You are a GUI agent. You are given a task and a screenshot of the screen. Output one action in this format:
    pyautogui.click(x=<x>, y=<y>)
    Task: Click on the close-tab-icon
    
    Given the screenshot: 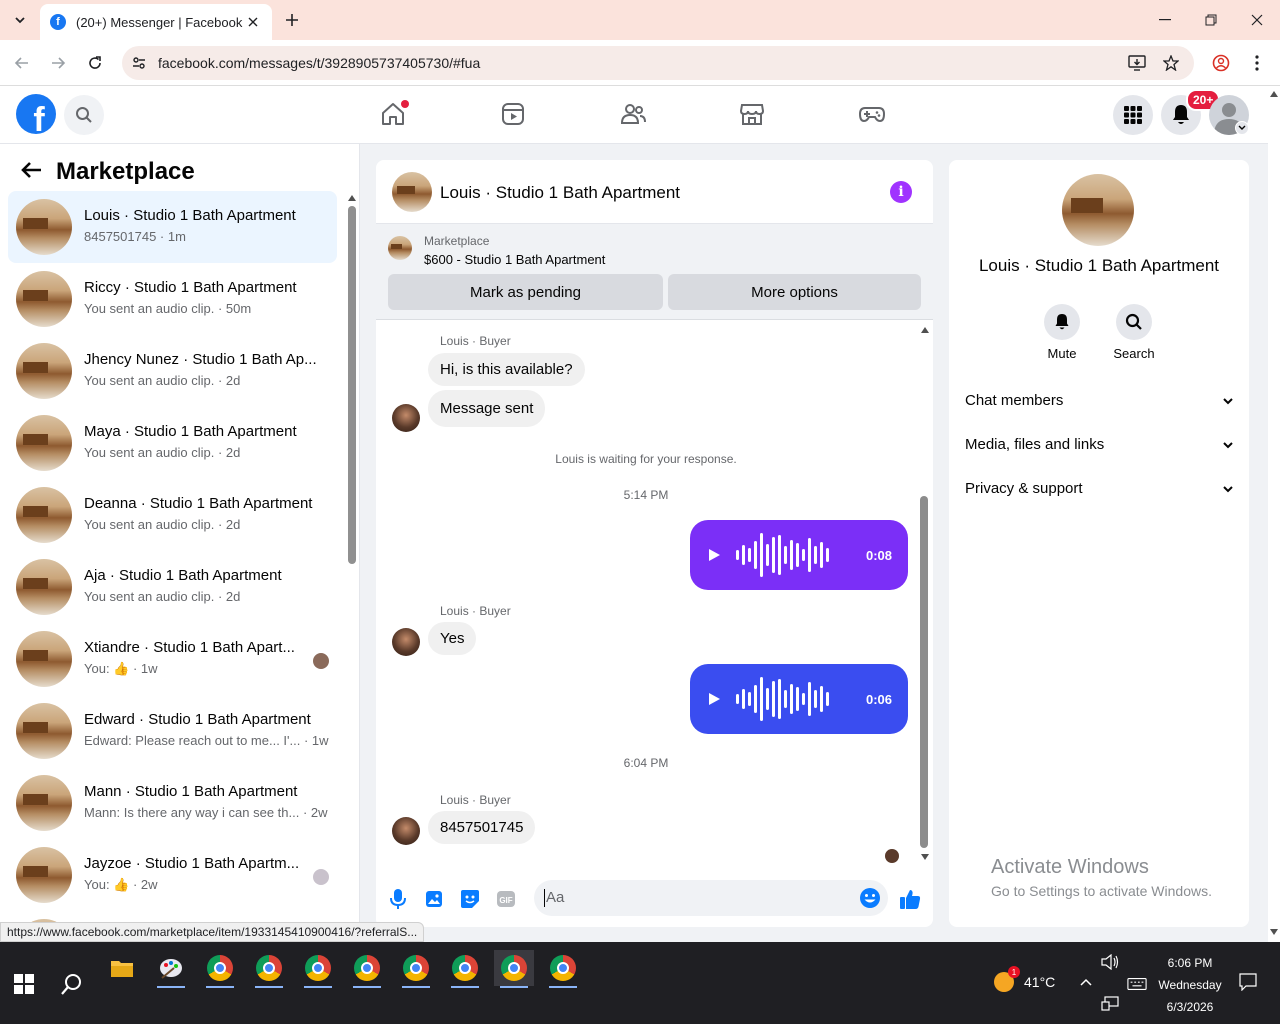 What is the action you would take?
    pyautogui.click(x=253, y=22)
    